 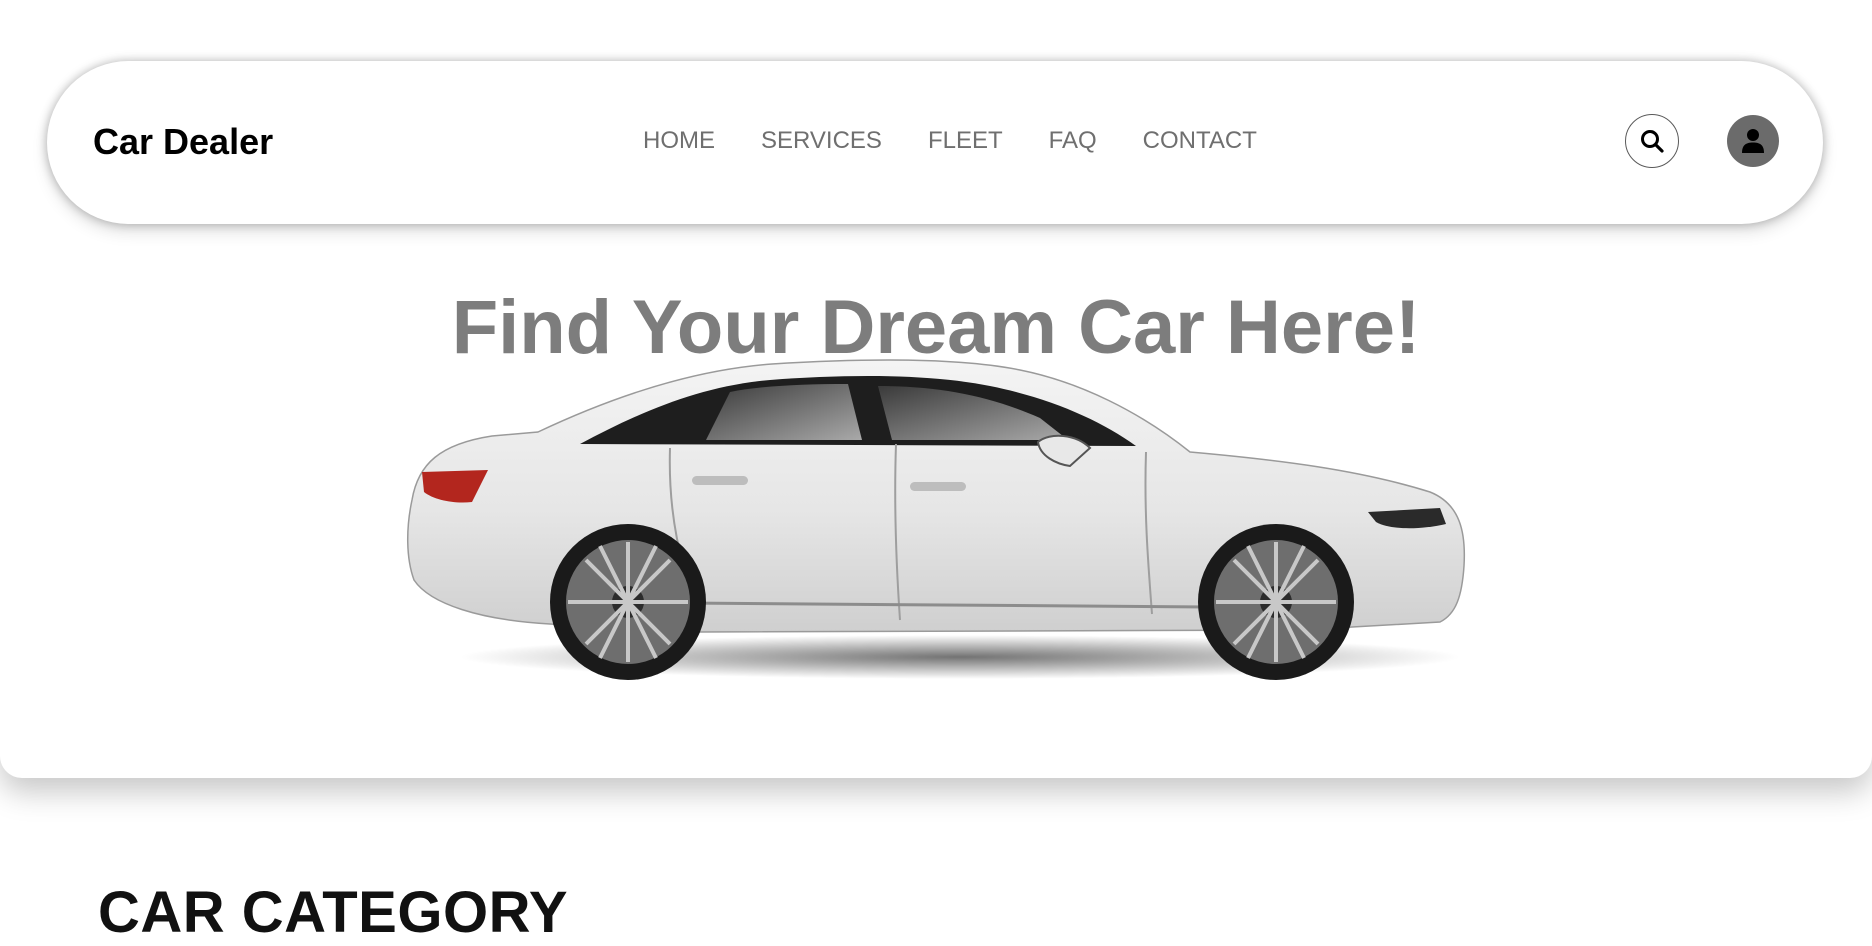 What do you see at coordinates (679, 141) in the screenshot?
I see `nav-link-home: HOME` at bounding box center [679, 141].